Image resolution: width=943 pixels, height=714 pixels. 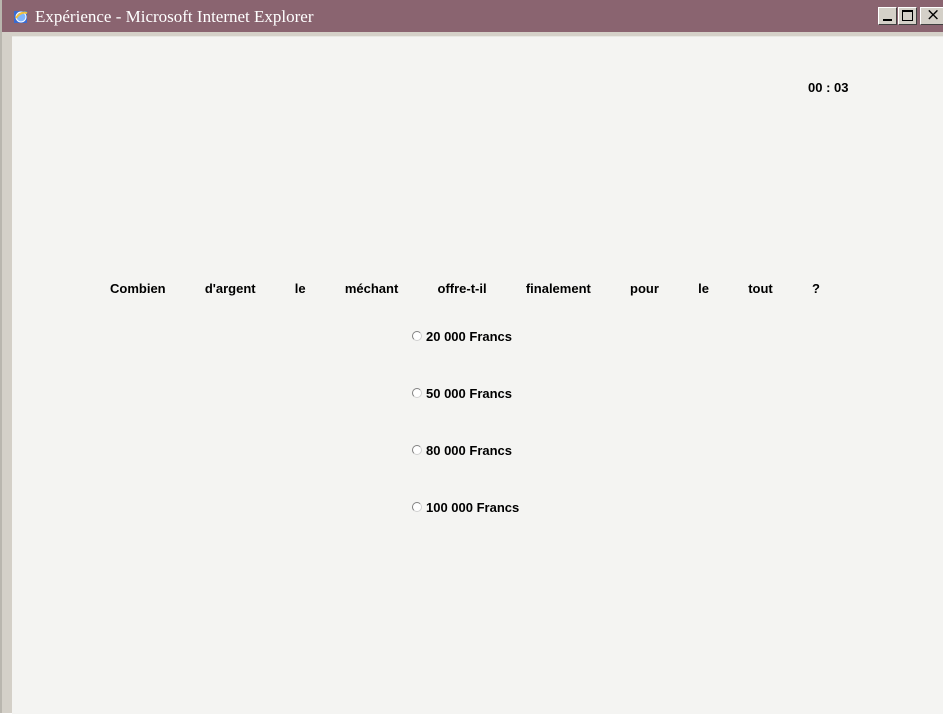 What do you see at coordinates (644, 288) in the screenshot?
I see `question-word: pour` at bounding box center [644, 288].